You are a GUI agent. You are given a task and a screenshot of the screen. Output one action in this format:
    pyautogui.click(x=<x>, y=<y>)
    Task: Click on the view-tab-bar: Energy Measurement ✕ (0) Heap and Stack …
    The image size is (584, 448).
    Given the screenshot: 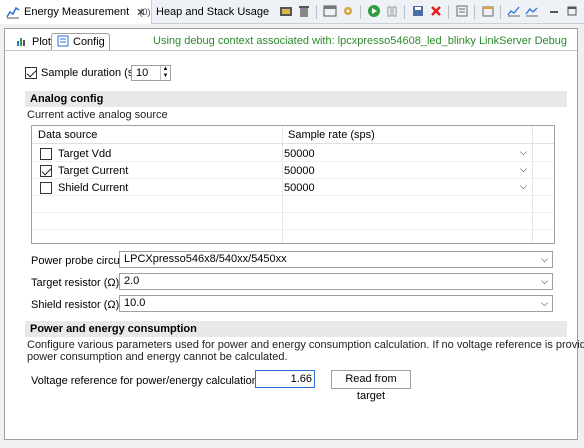 What is the action you would take?
    pyautogui.click(x=292, y=12)
    